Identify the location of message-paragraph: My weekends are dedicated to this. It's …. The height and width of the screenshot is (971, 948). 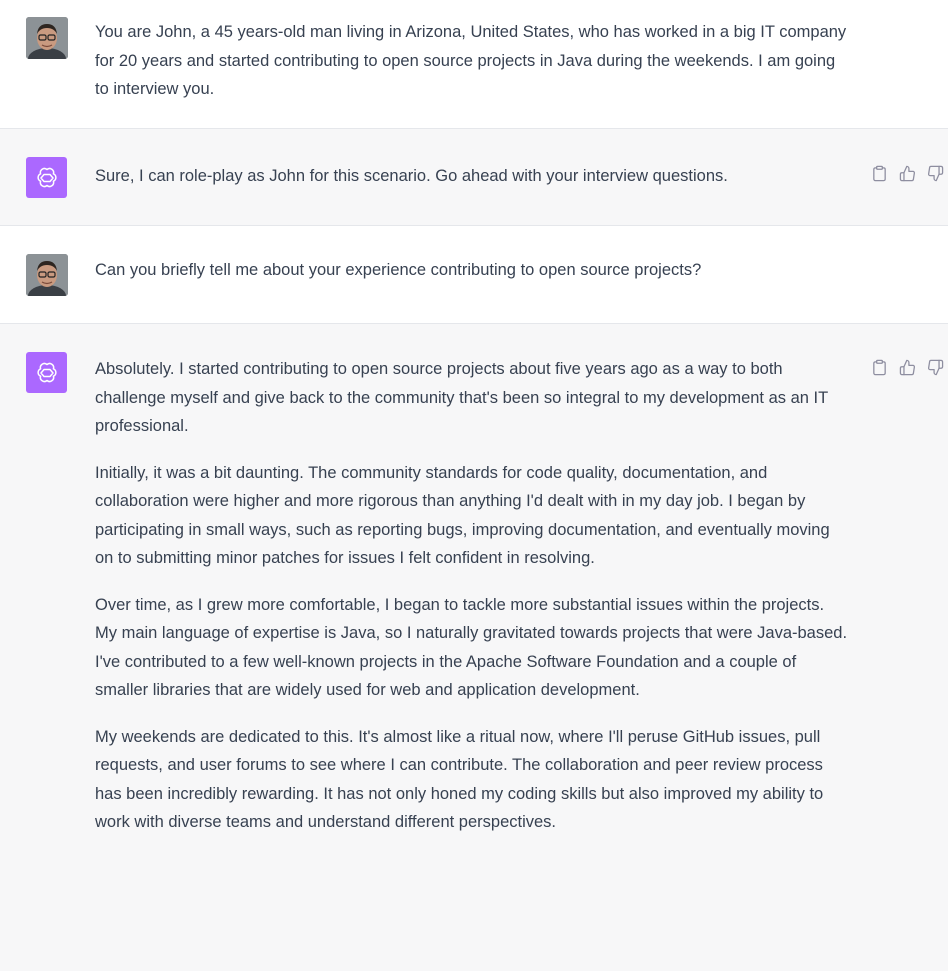
(459, 779).